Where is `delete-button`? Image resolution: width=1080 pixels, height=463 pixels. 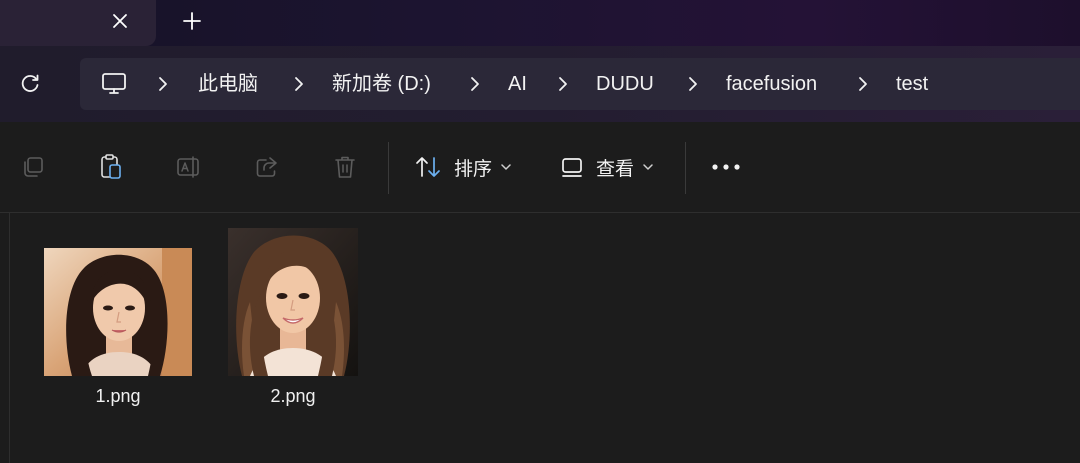 delete-button is located at coordinates (345, 167).